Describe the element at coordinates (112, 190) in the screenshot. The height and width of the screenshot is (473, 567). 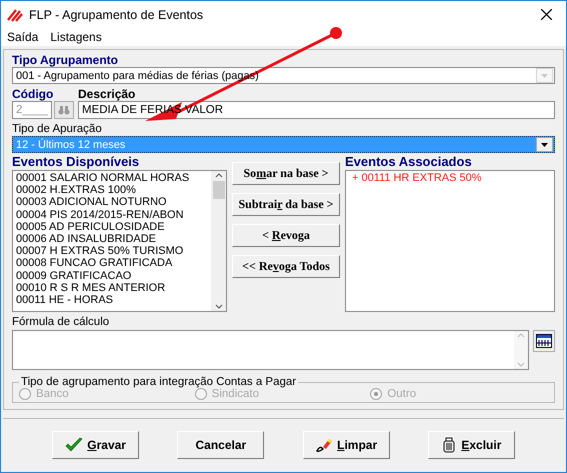
I see `list-item: 00002 H.EXTRAS 100%` at that location.